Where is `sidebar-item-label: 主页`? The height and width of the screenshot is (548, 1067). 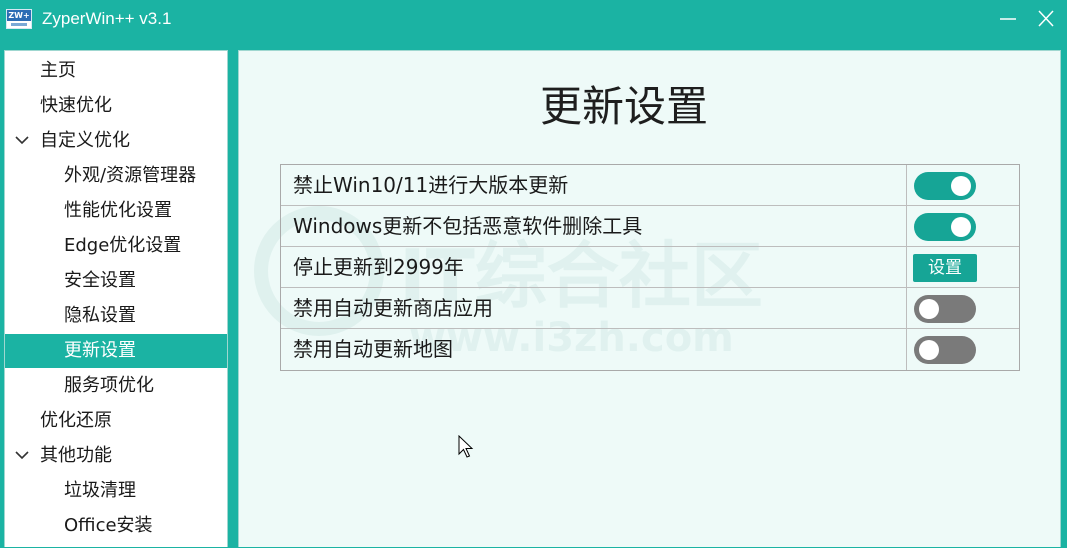
sidebar-item-label: 主页 is located at coordinates (58, 70).